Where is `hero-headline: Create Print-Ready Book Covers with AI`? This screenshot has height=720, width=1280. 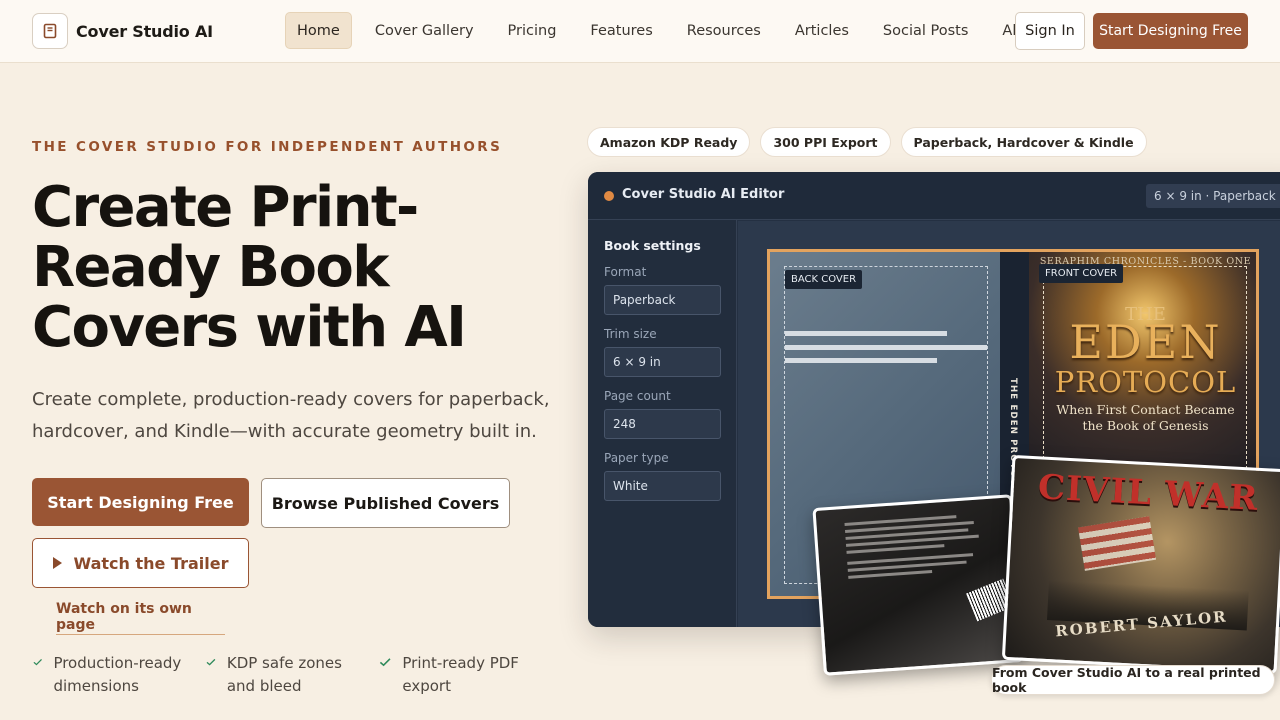 hero-headline: Create Print-Ready Book Covers with AI is located at coordinates (249, 267).